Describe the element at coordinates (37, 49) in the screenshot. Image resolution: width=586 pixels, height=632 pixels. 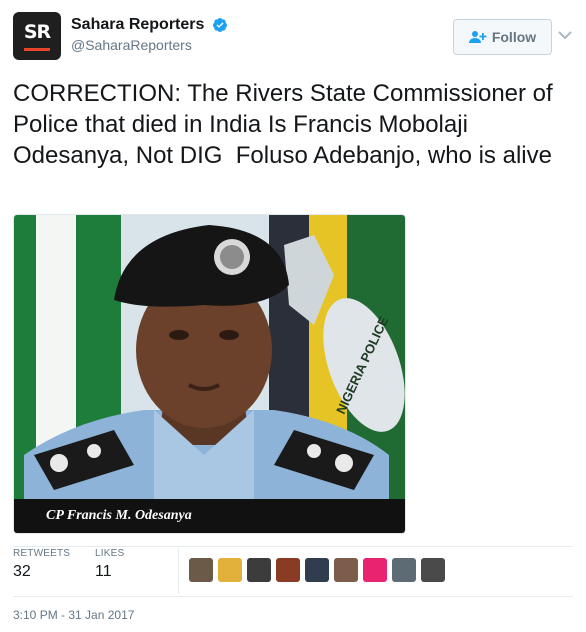
I see `avatar-accent-bar` at that location.